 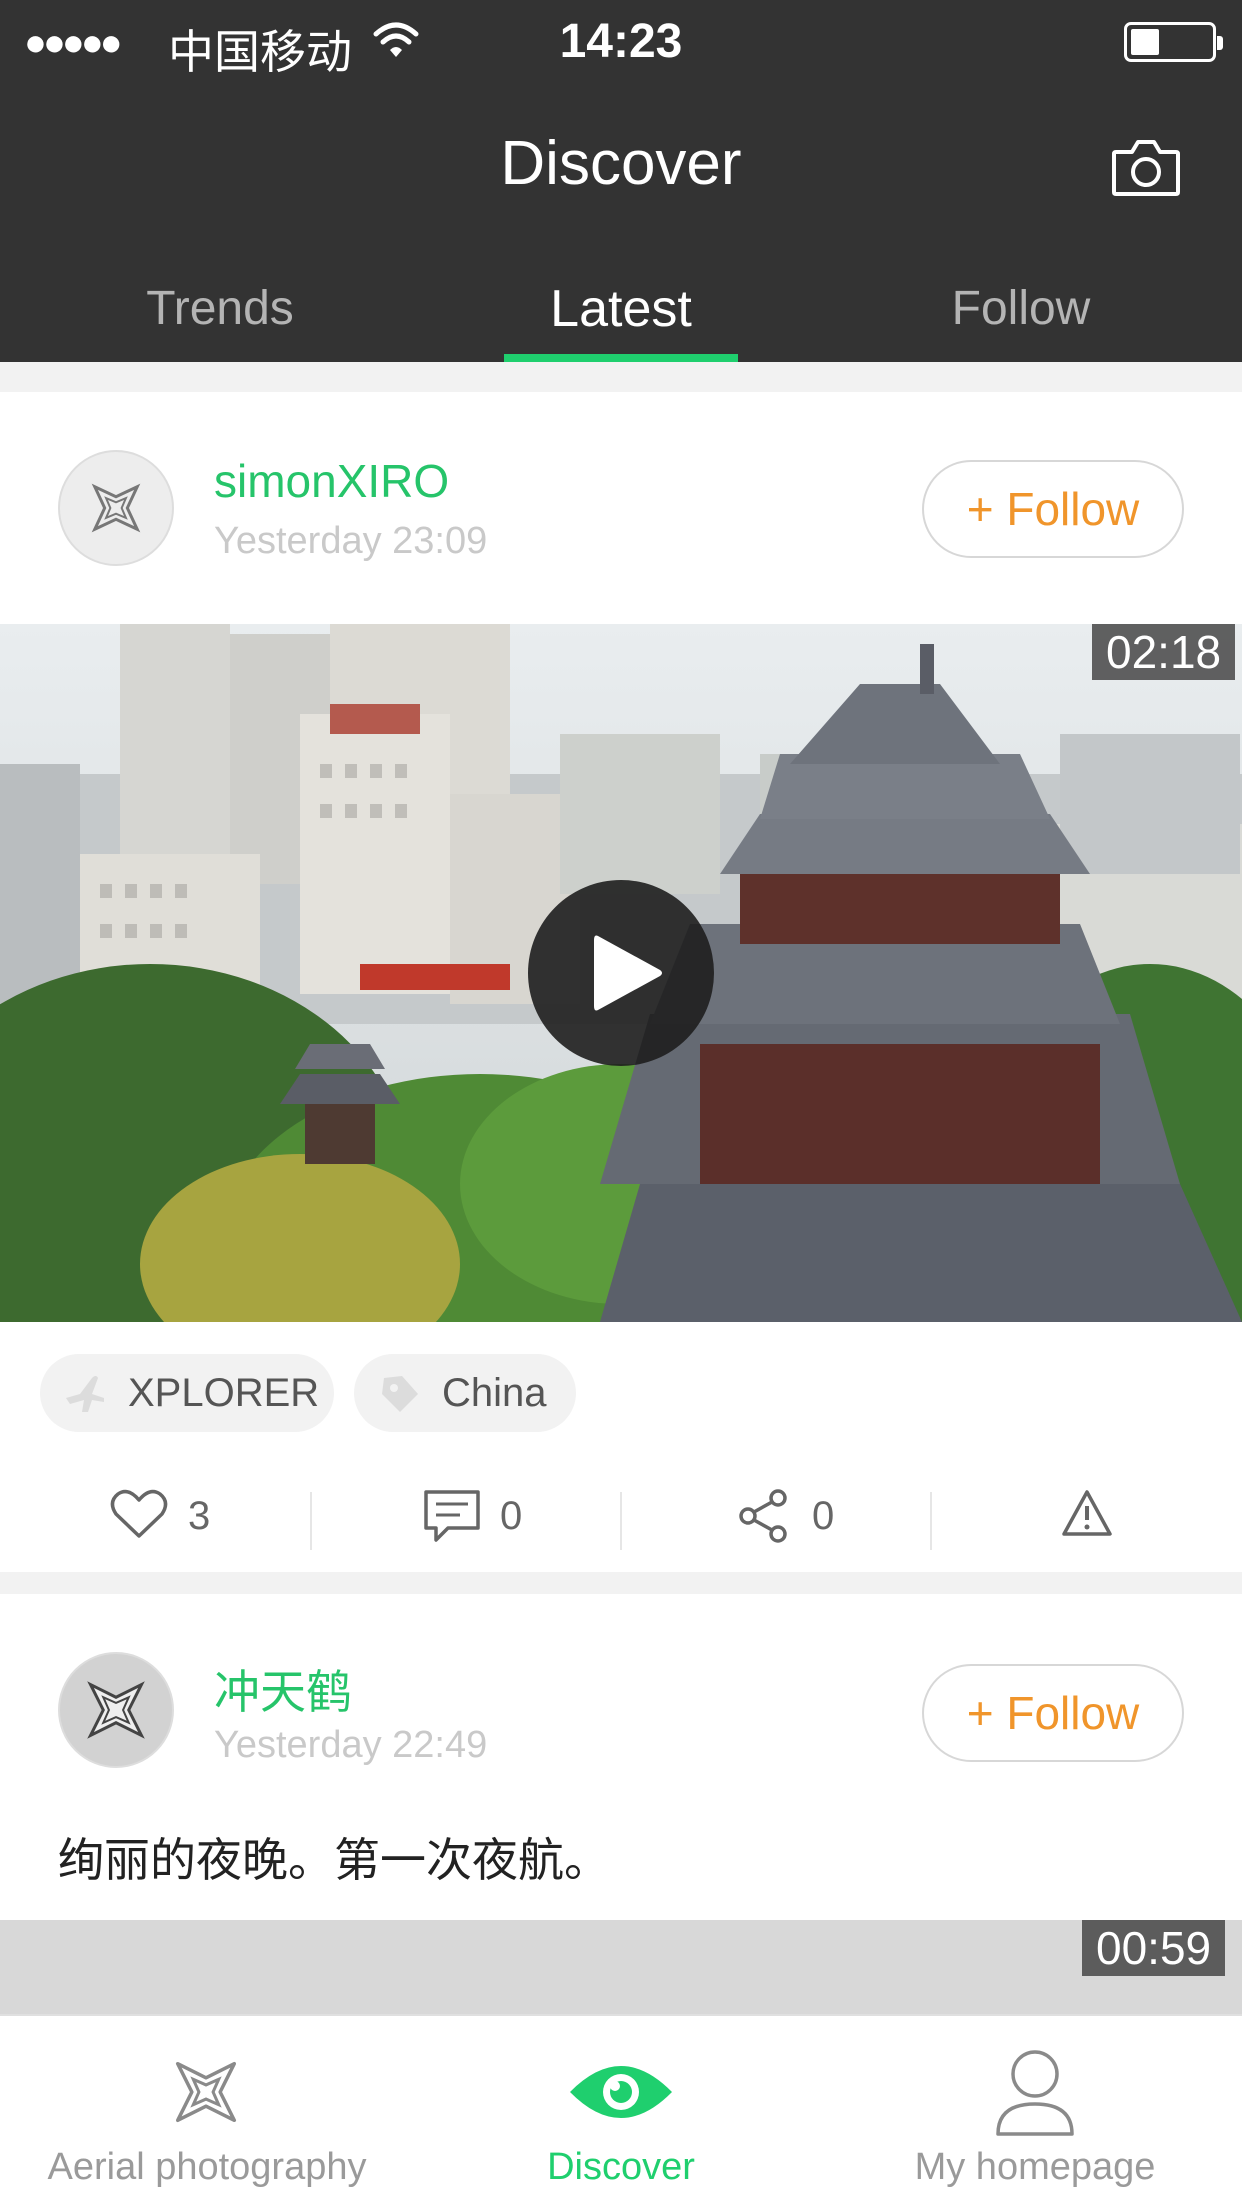 What do you see at coordinates (621, 222) in the screenshot?
I see `header: Discover Trends Latest Follow` at bounding box center [621, 222].